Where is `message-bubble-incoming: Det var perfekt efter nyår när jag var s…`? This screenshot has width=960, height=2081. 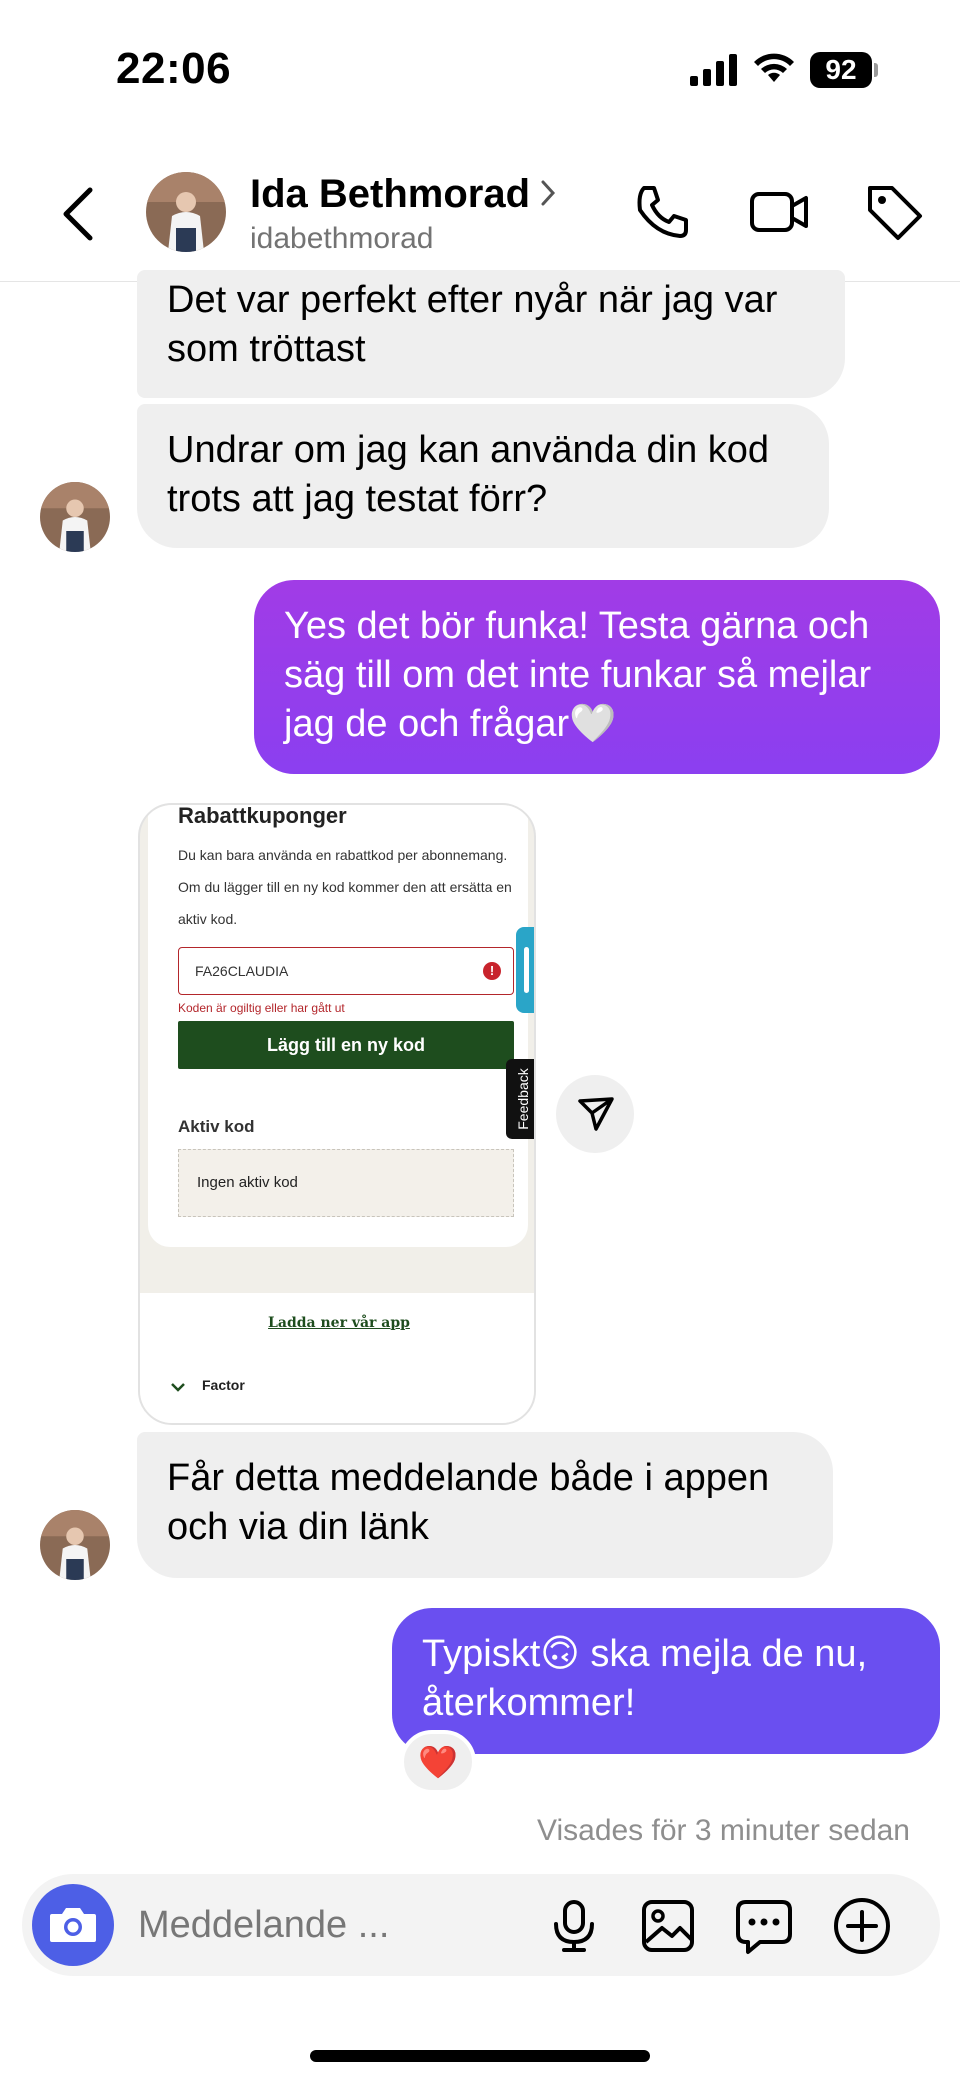 message-bubble-incoming: Det var perfekt efter nyår när jag var s… is located at coordinates (491, 334).